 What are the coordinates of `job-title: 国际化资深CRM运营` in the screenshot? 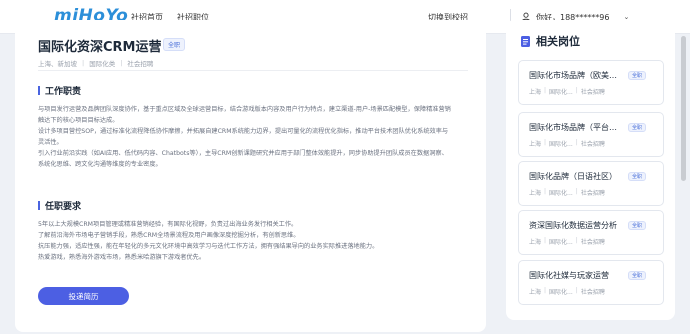 It's located at (100, 47).